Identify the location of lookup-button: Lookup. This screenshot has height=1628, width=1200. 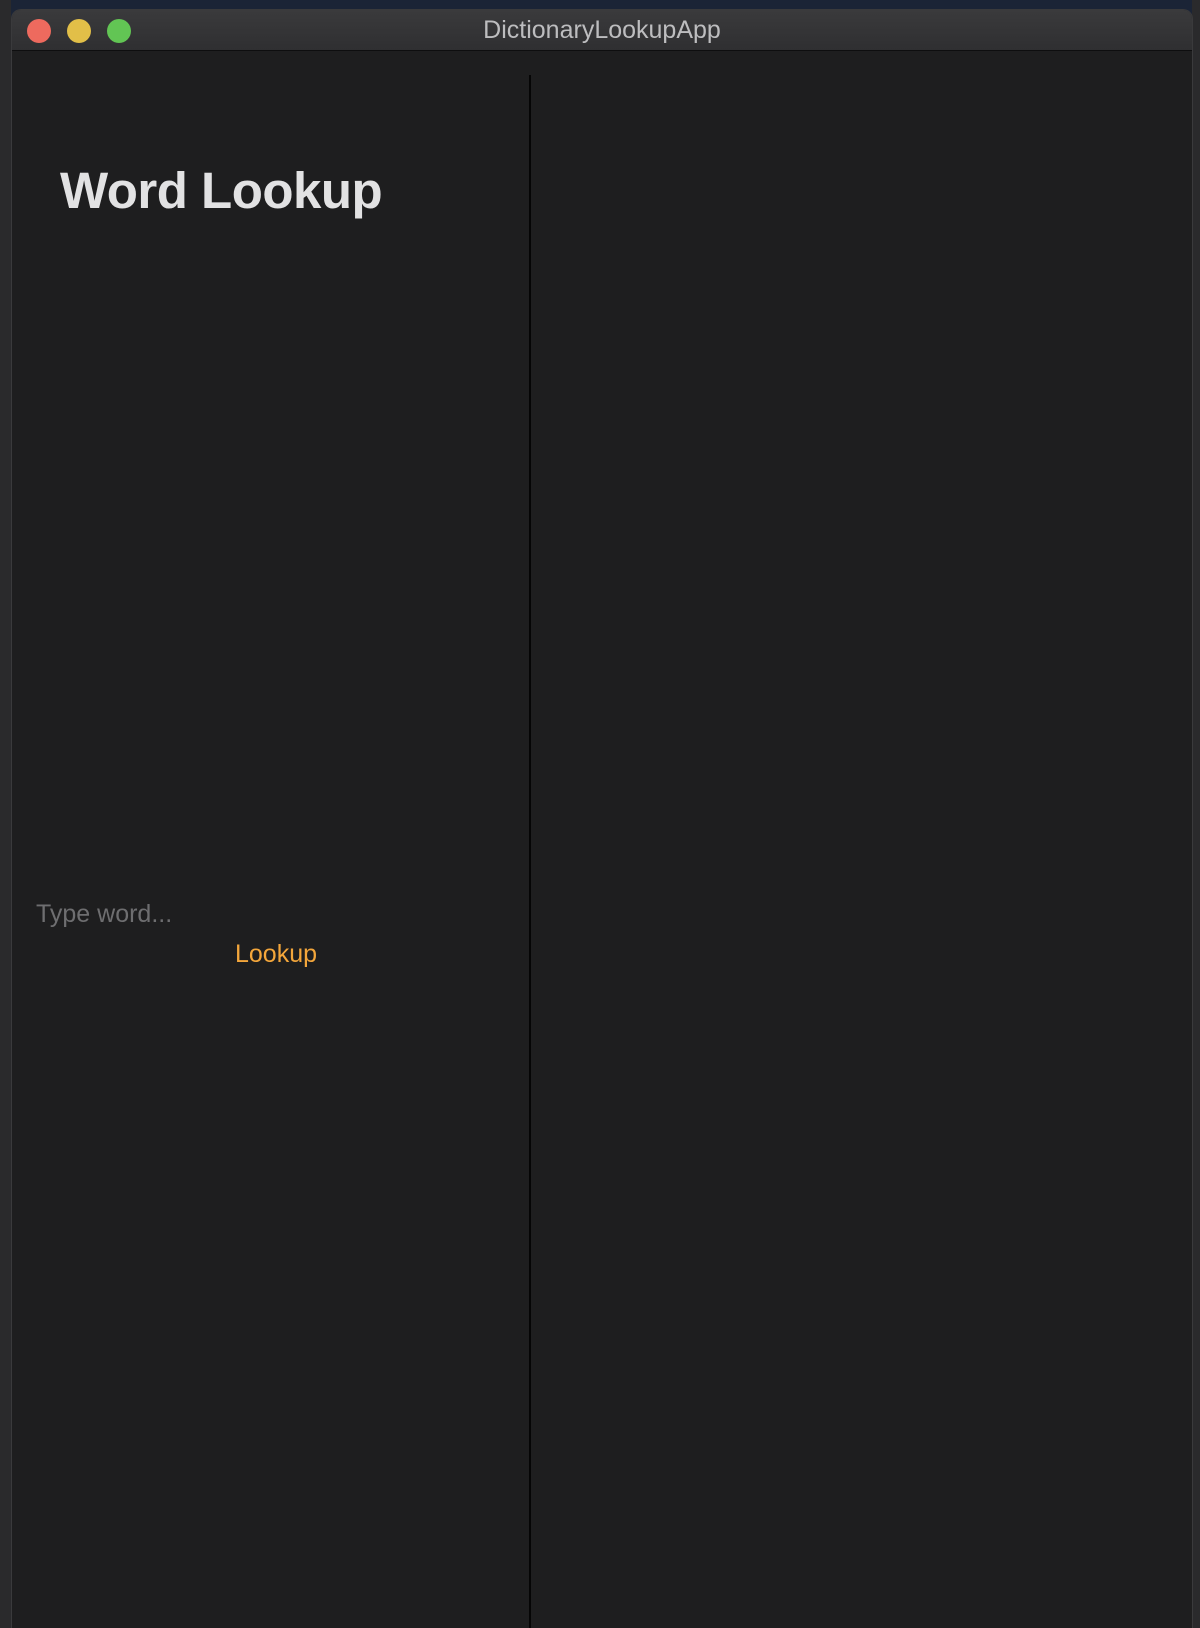
(276, 954).